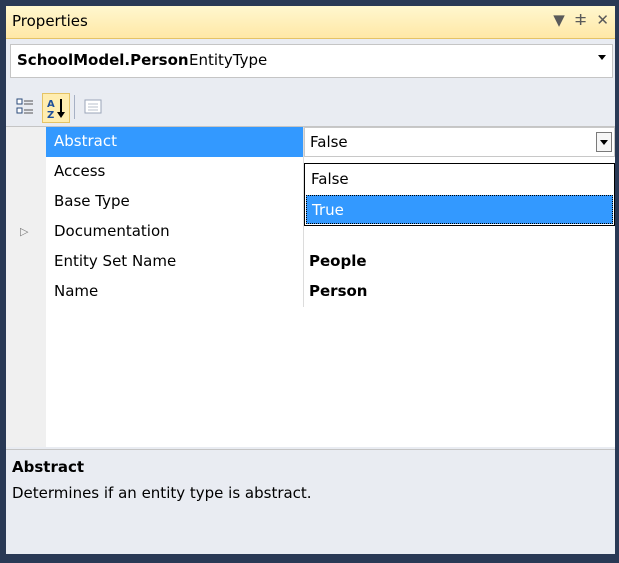  I want to click on object-type: EntityType, so click(228, 60).